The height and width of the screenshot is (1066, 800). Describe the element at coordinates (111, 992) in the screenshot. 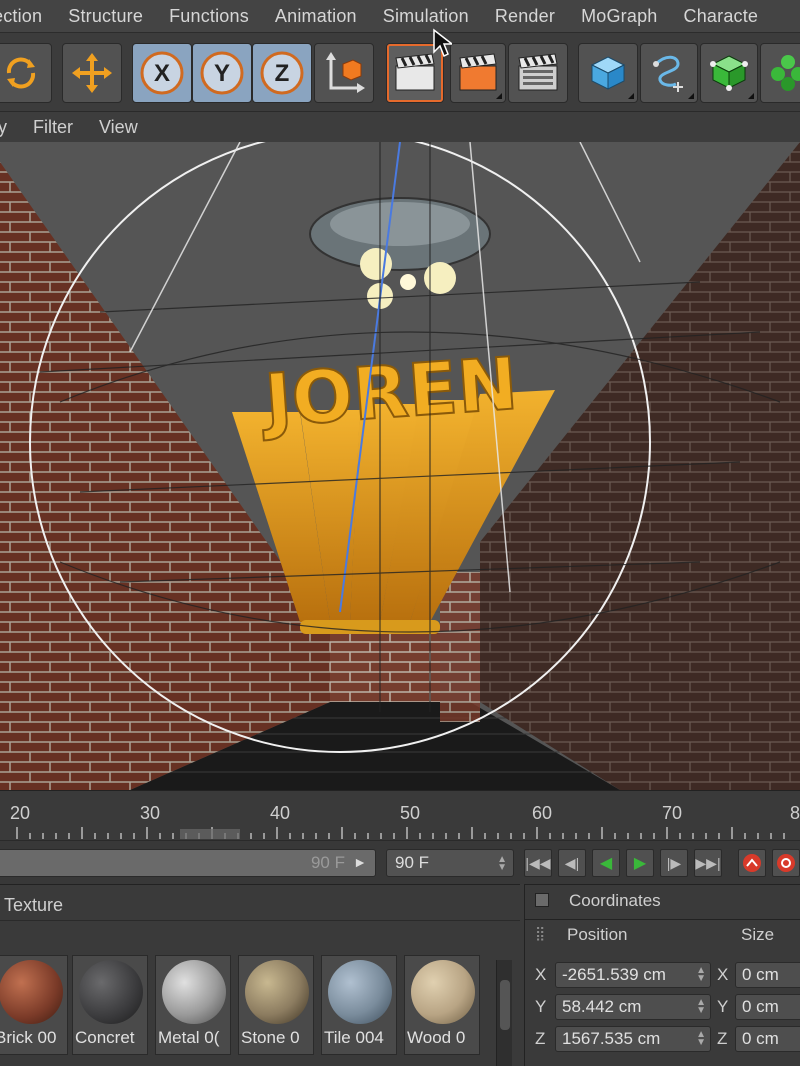

I see `concrete-material-preview` at that location.